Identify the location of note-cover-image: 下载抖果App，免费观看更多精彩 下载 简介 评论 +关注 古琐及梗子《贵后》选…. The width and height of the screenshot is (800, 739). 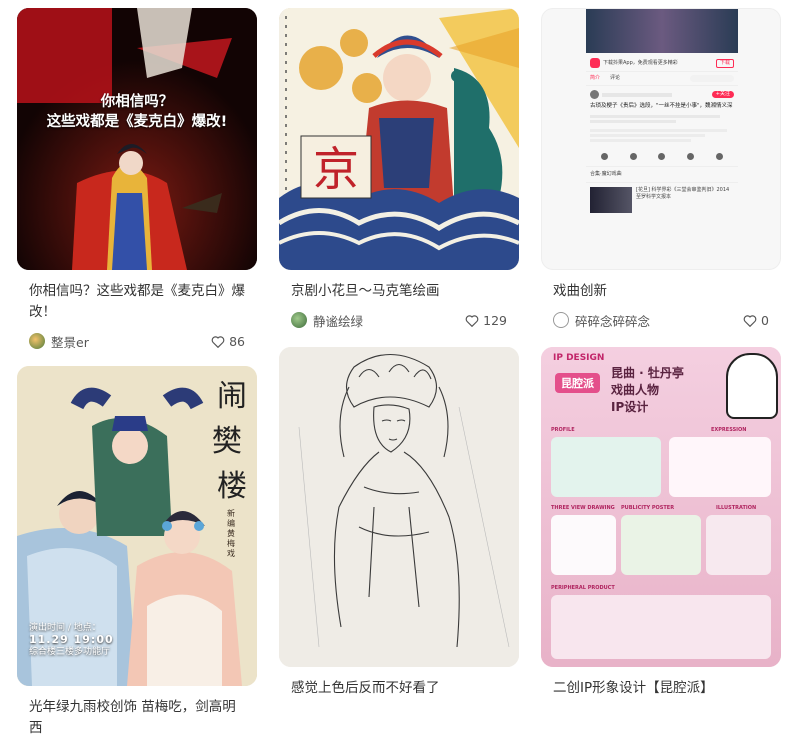
(661, 139).